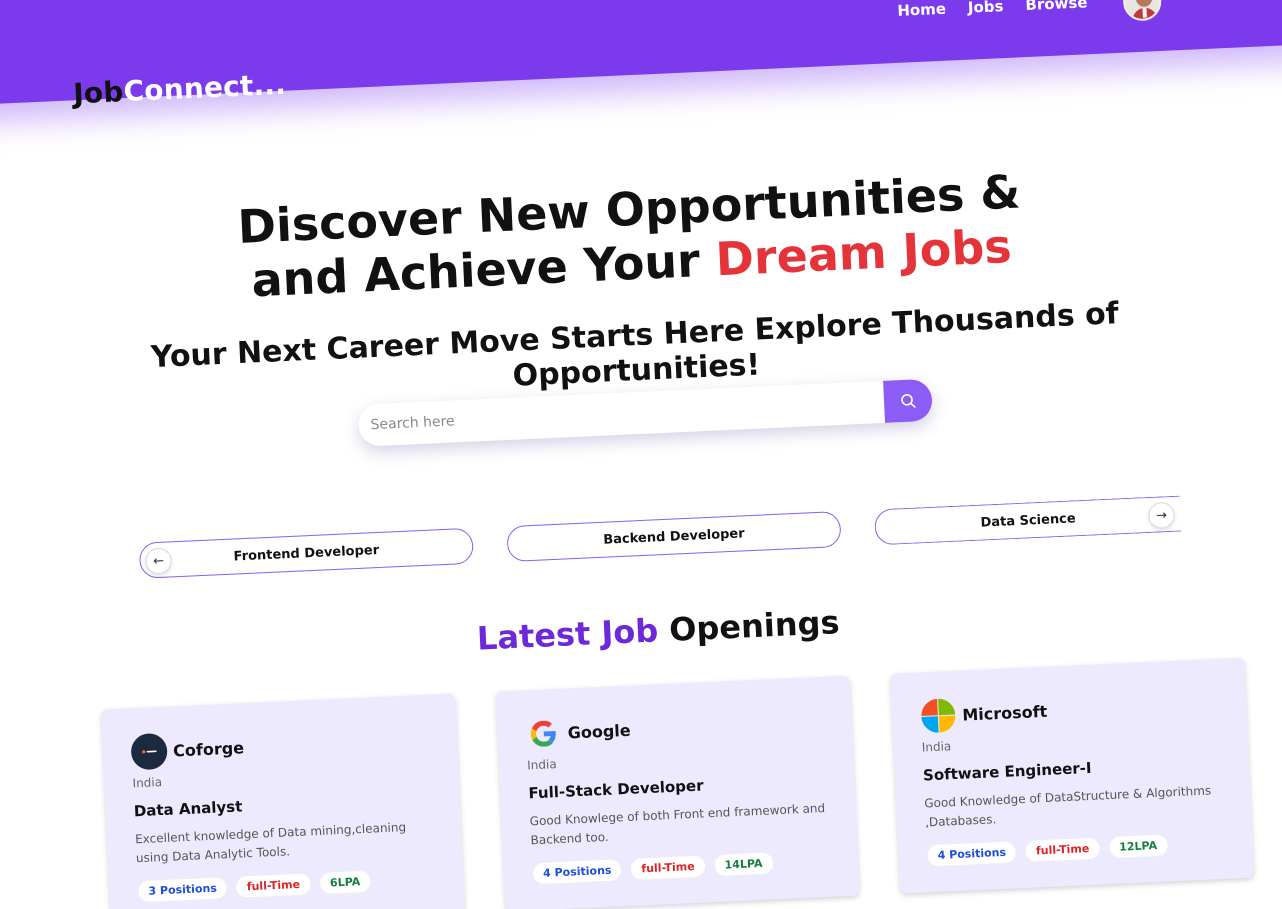  Describe the element at coordinates (1004, 713) in the screenshot. I see `company-name: Microsoft` at that location.